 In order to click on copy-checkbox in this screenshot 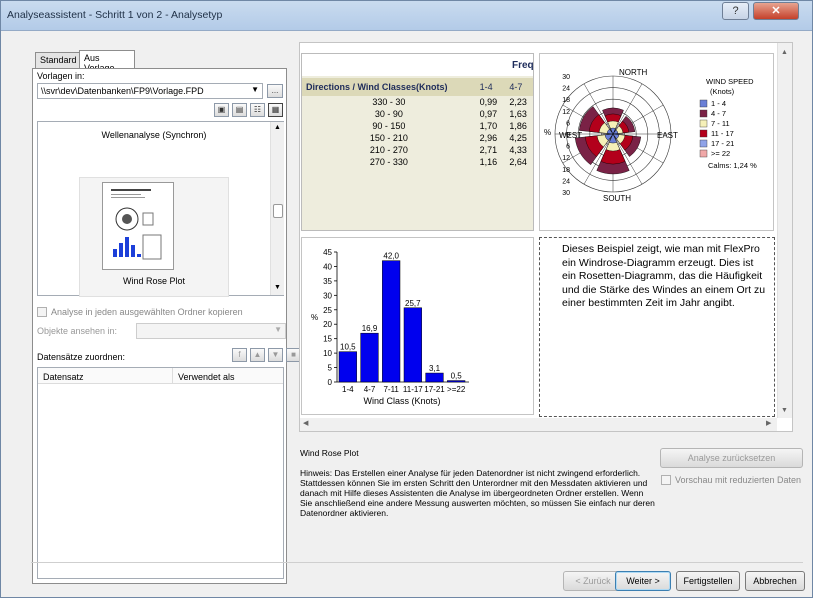, I will do `click(42, 312)`.